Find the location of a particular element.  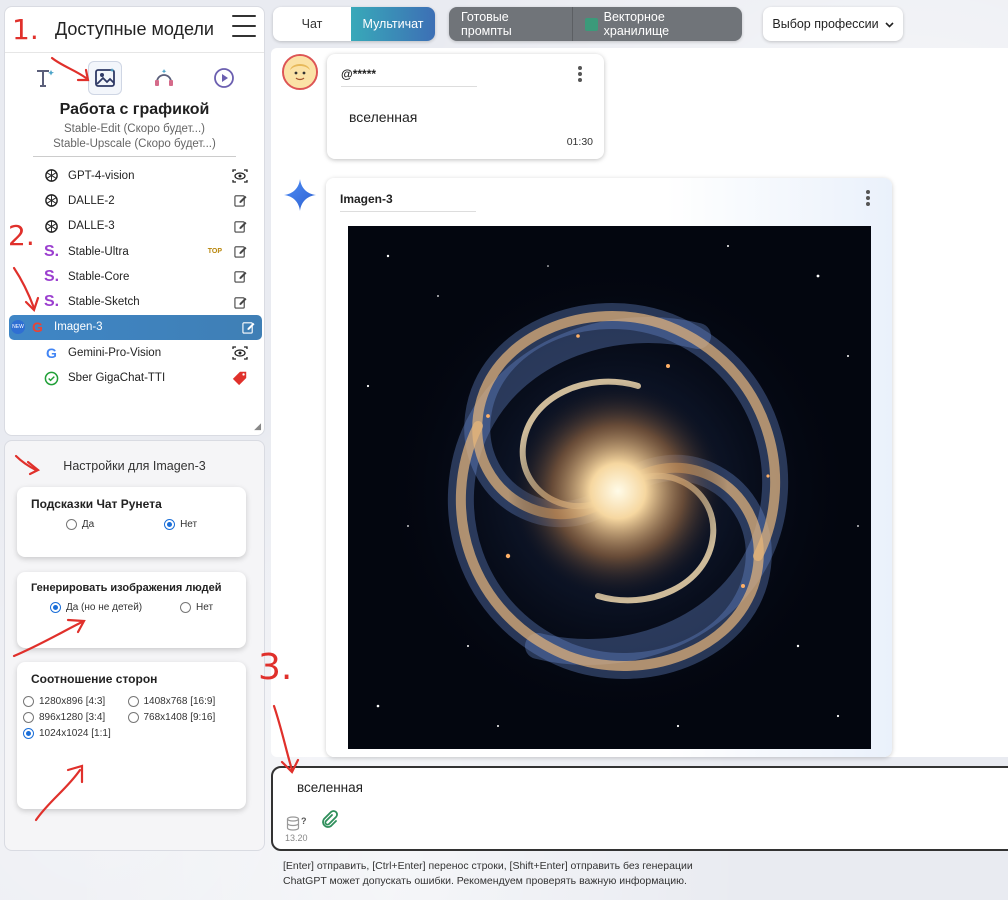

hints-yes-radio: Да is located at coordinates (79, 524).